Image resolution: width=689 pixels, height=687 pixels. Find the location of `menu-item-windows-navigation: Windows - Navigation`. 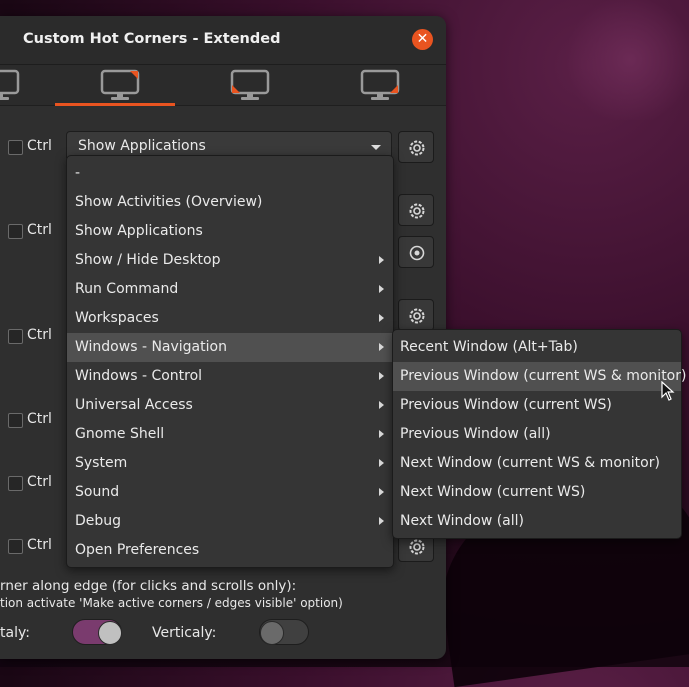

menu-item-windows-navigation: Windows - Navigation is located at coordinates (230, 347).